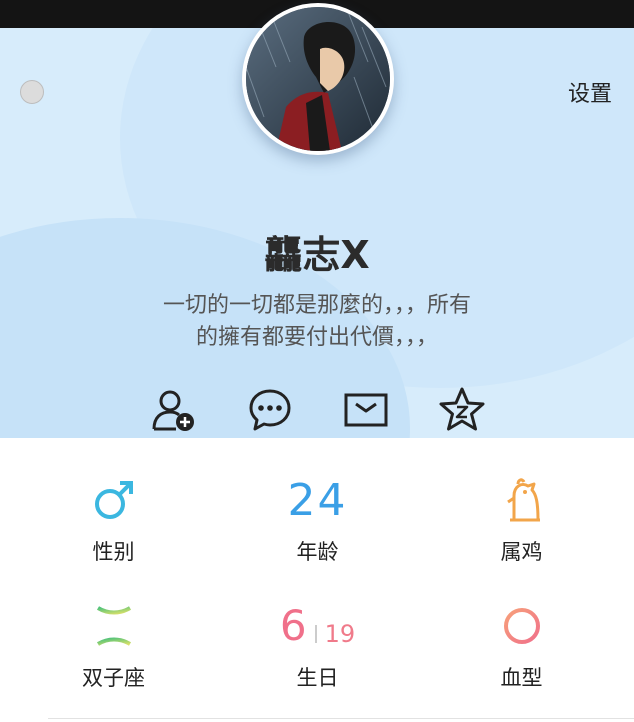 The height and width of the screenshot is (722, 634). I want to click on avatar, so click(318, 79).